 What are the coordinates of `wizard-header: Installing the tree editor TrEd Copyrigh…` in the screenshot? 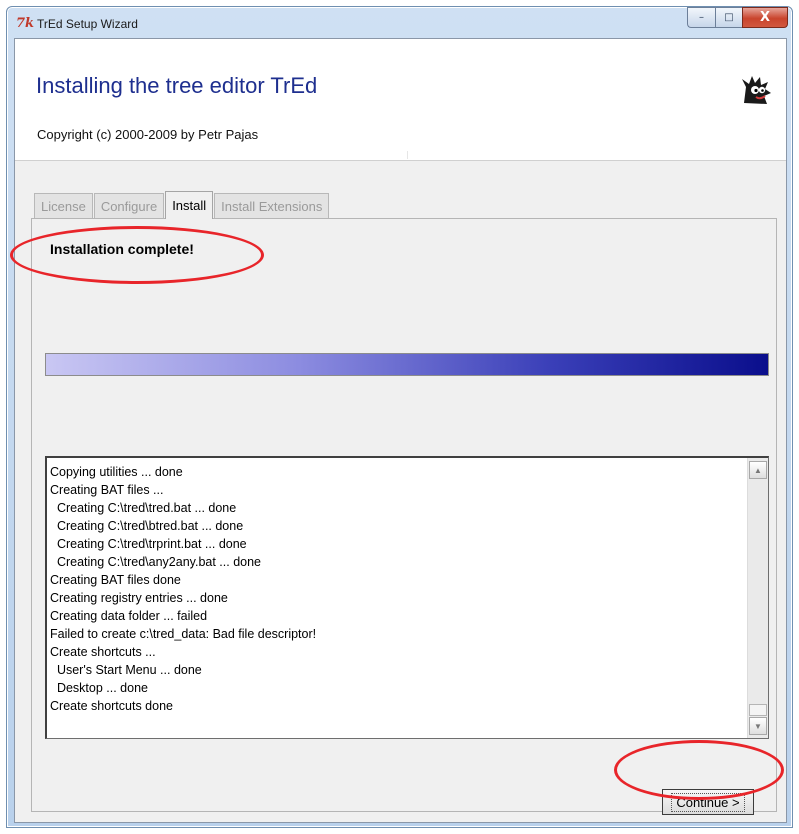 It's located at (400, 100).